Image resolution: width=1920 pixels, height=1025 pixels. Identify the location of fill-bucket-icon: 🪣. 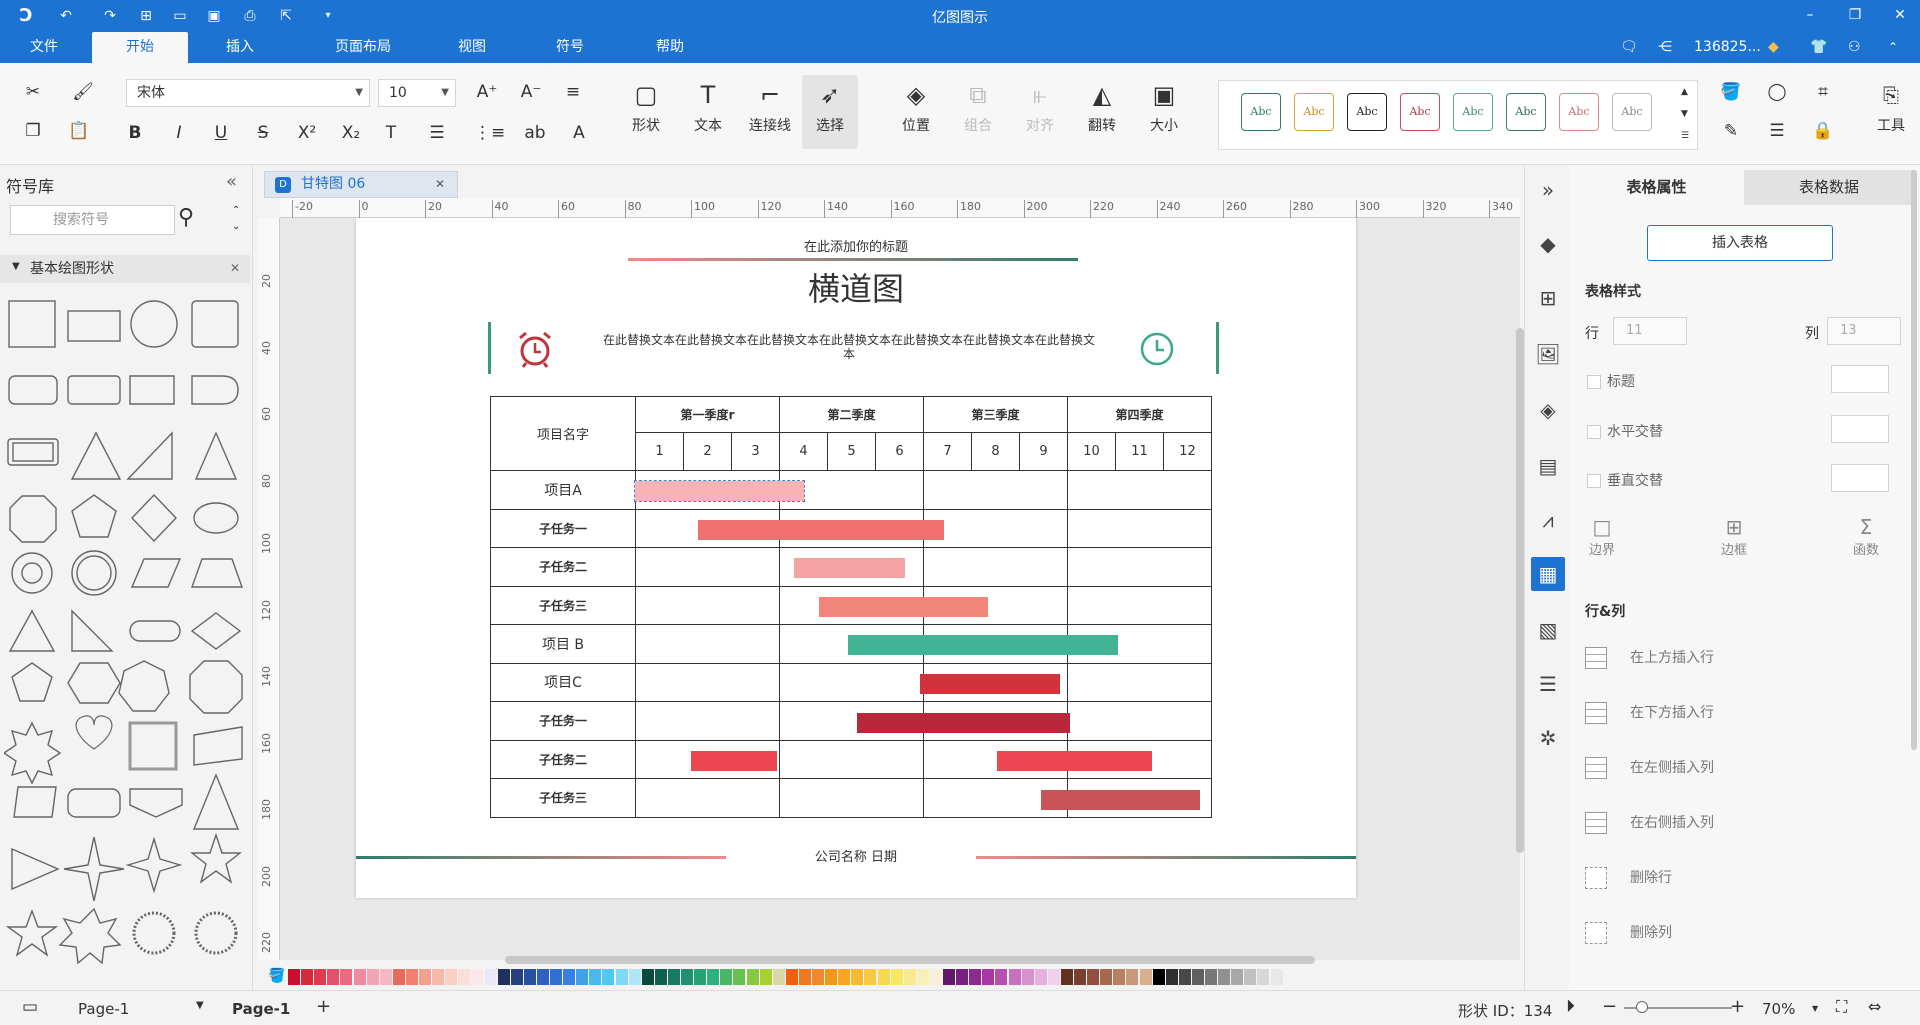
(276, 976).